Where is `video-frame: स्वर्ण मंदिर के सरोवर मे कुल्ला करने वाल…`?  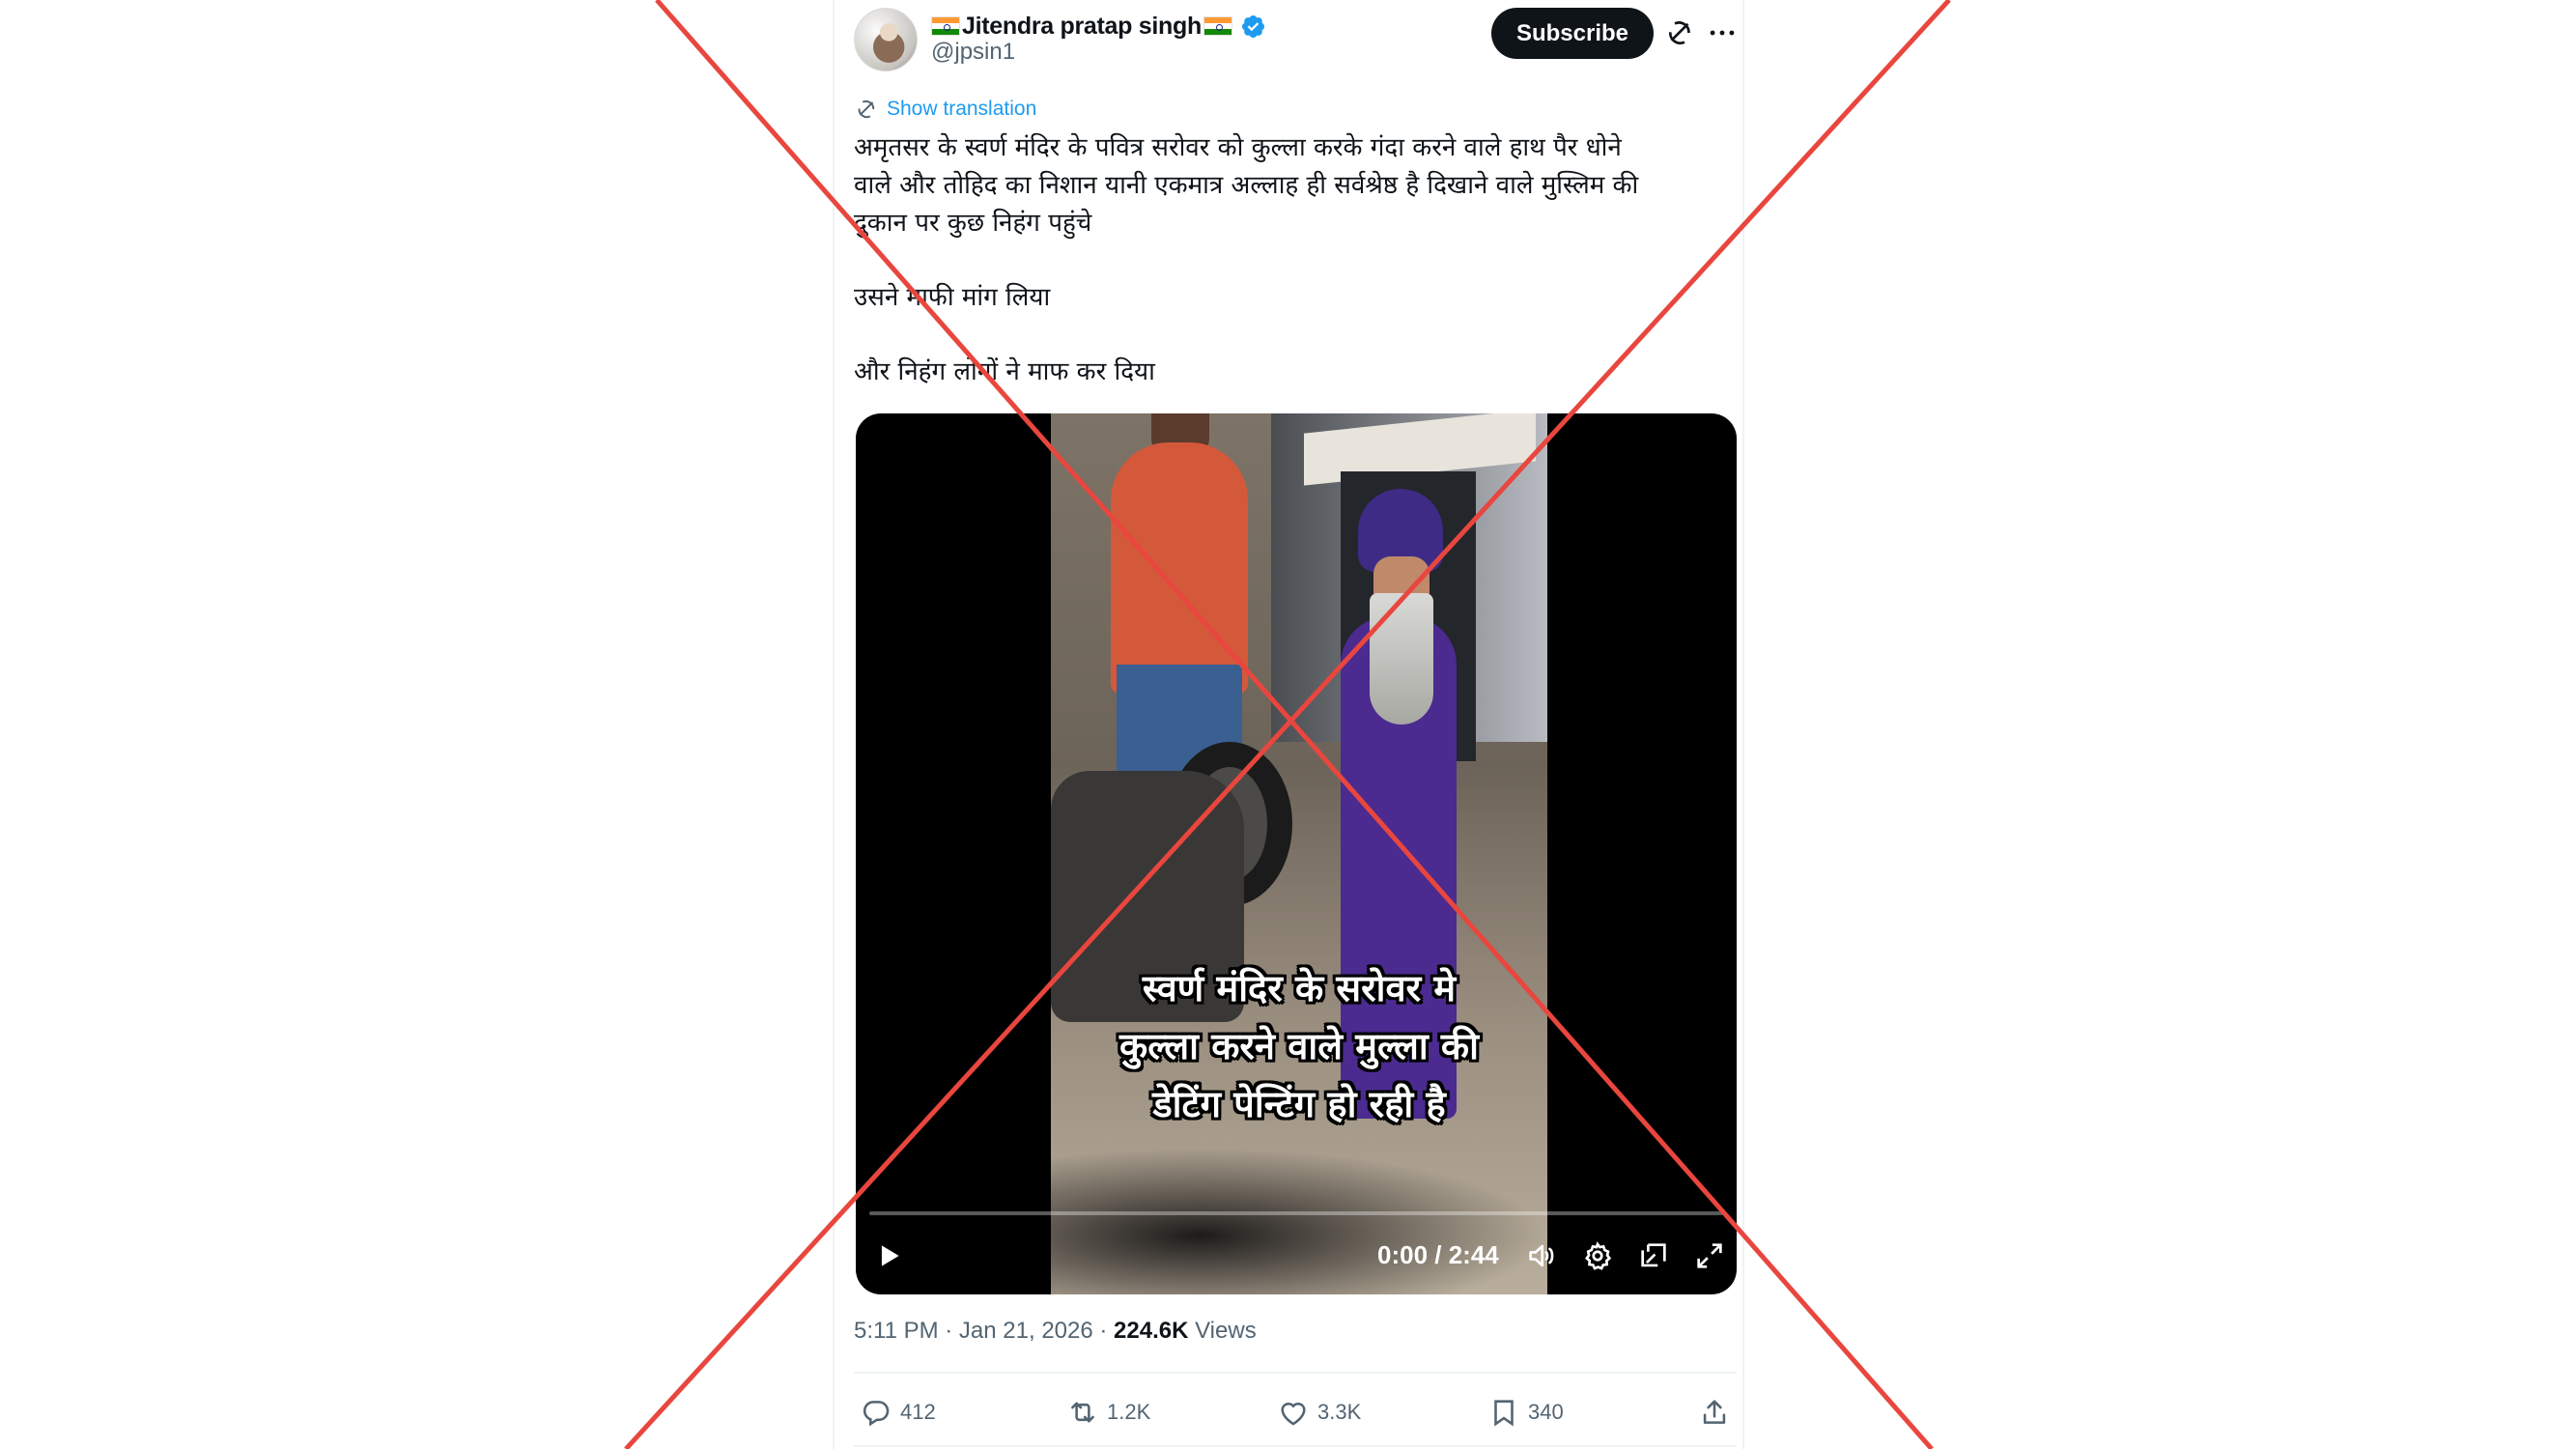 video-frame: स्वर्ण मंदिर के सरोवर मे कुल्ला करने वाल… is located at coordinates (1299, 853).